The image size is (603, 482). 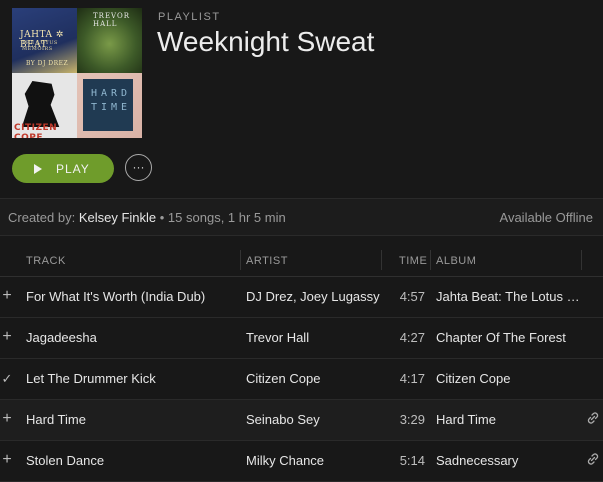 What do you see at coordinates (313, 378) in the screenshot?
I see `track-artist-link: Citizen Cope` at bounding box center [313, 378].